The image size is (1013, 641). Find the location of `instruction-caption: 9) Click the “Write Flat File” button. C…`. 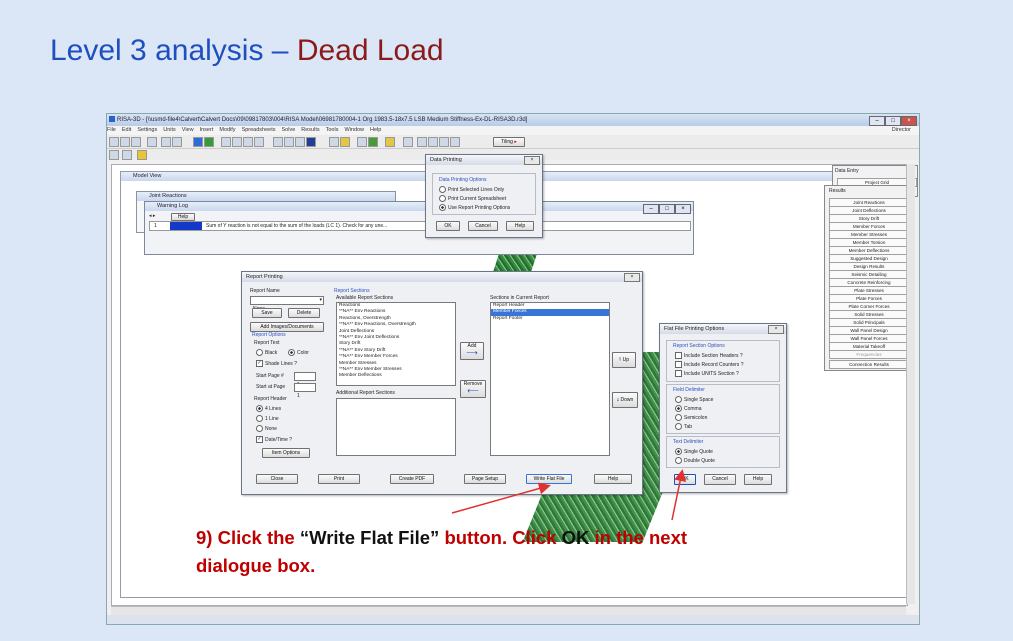

instruction-caption: 9) Click the “Write Flat File” button. C… is located at coordinates (546, 552).